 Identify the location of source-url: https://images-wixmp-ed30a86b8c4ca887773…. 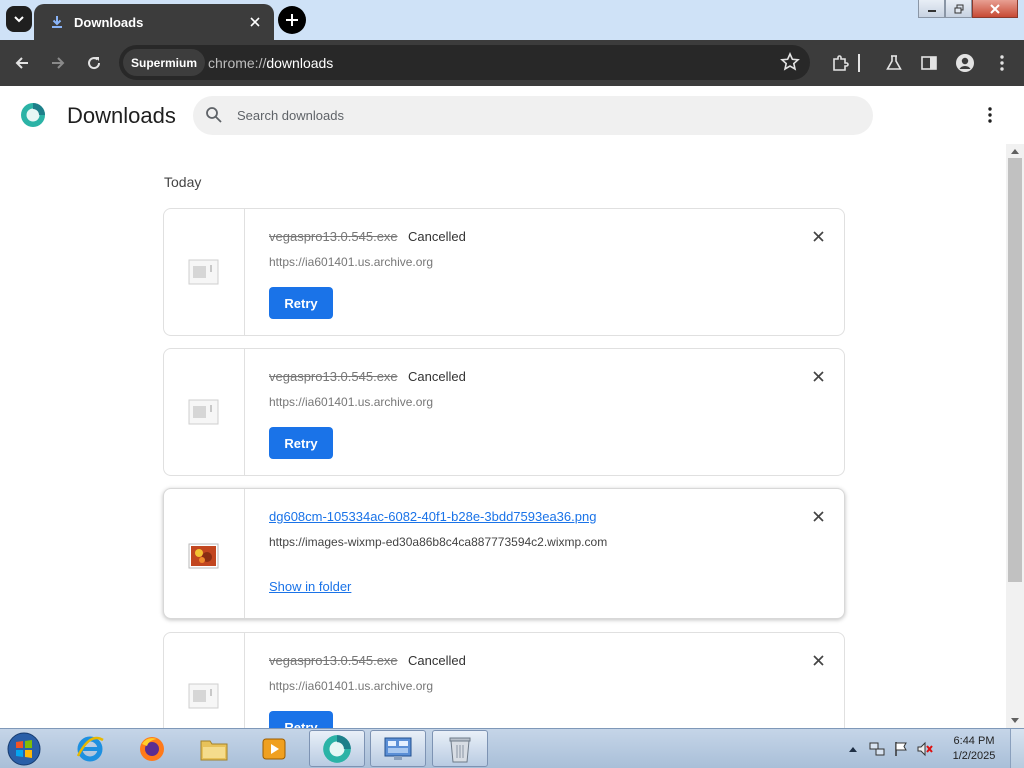
(438, 542).